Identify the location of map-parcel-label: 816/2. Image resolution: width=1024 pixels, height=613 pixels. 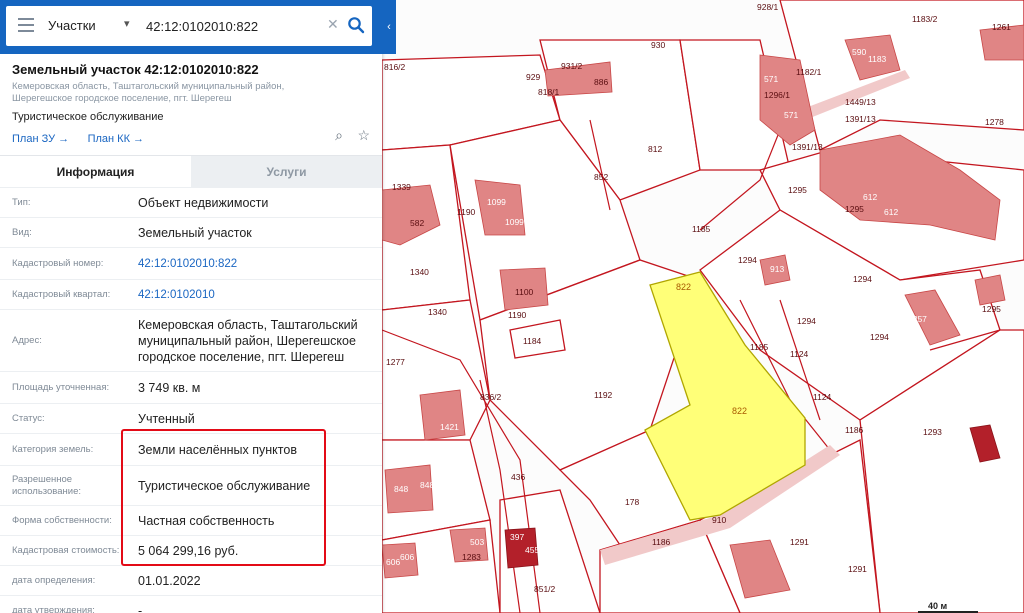
(395, 67).